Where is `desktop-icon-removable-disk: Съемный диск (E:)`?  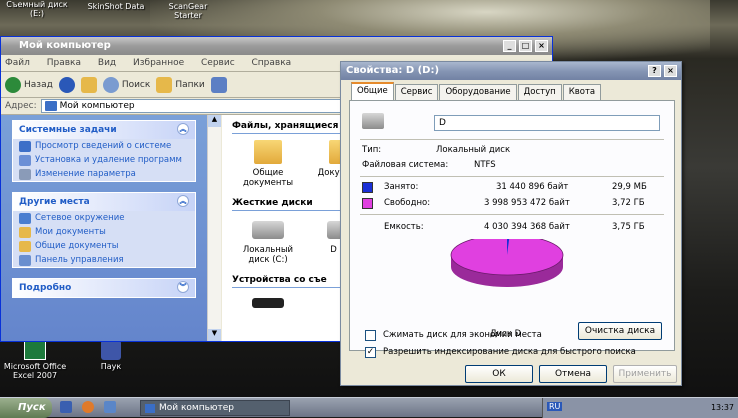 desktop-icon-removable-disk: Съемный диск (E:) is located at coordinates (37, 9).